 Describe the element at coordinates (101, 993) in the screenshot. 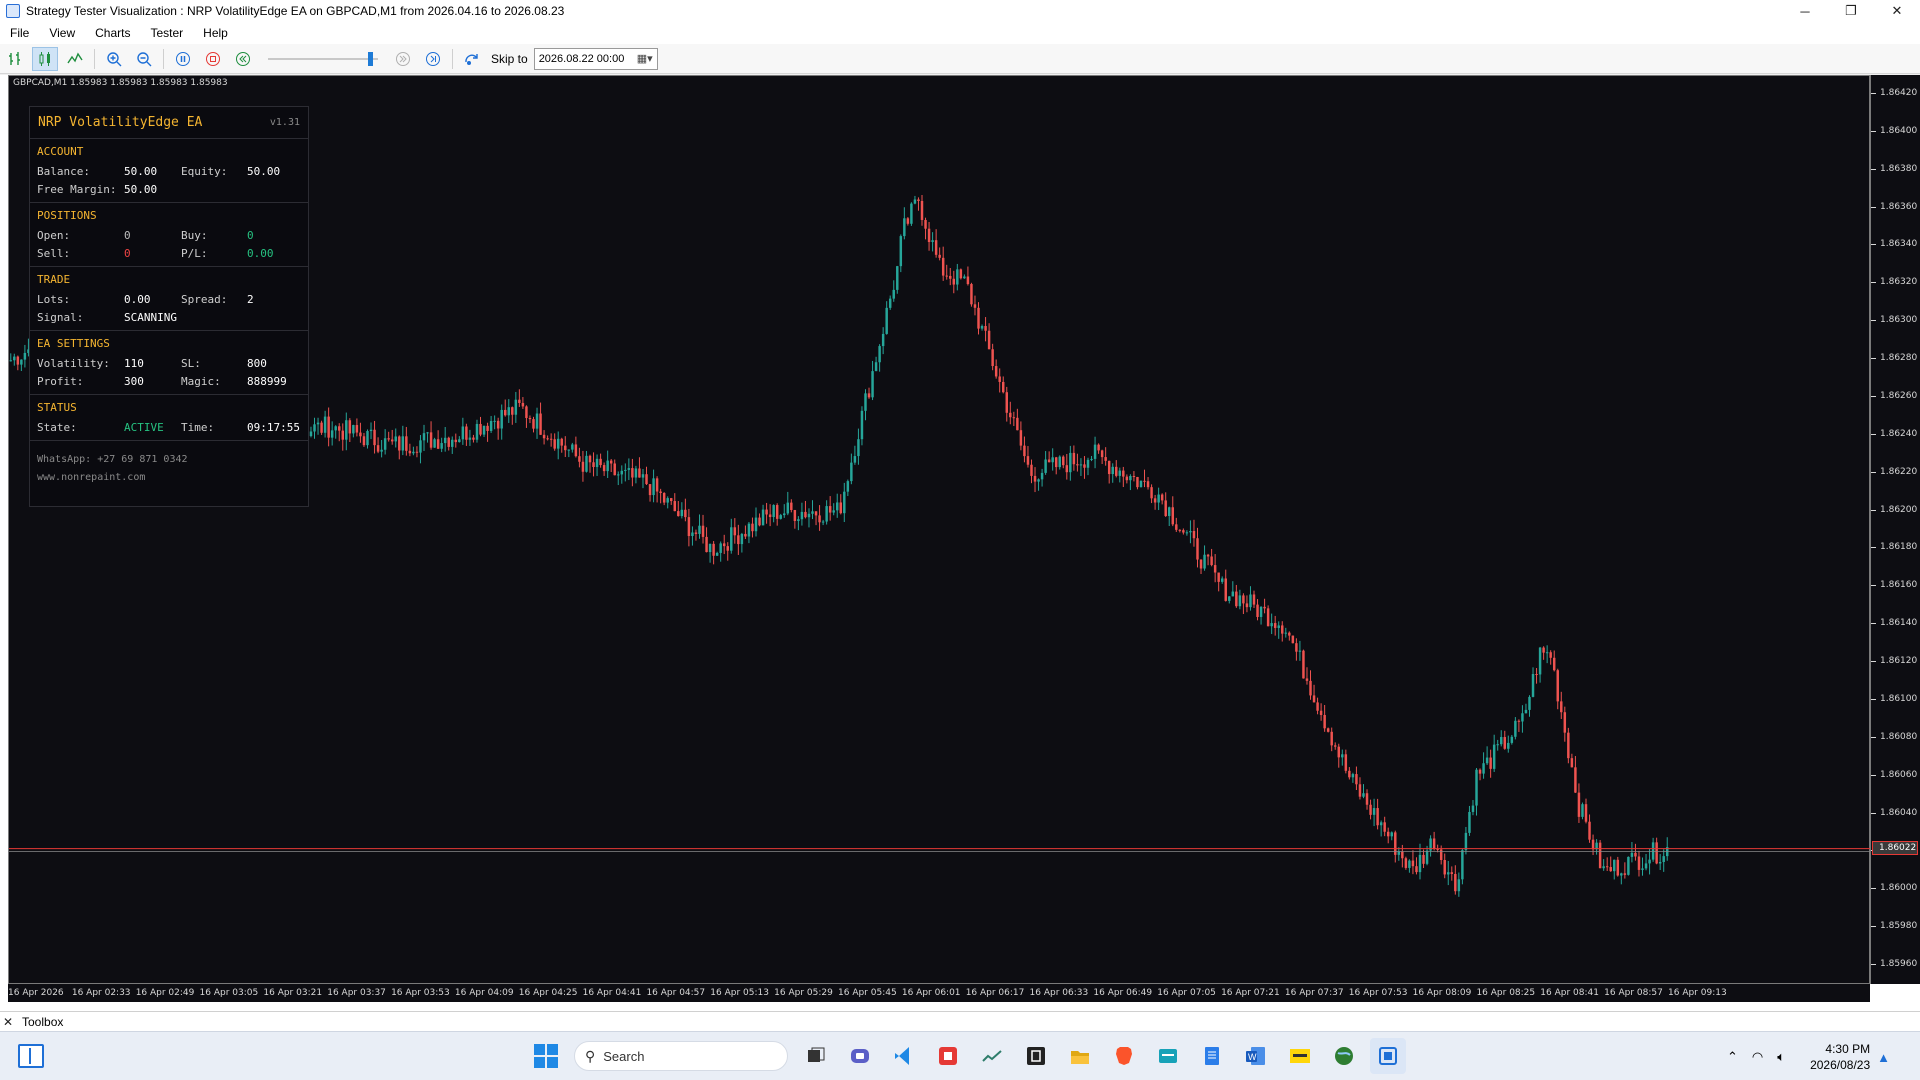

I see `time-tick-label: 16 Apr 02:33` at that location.